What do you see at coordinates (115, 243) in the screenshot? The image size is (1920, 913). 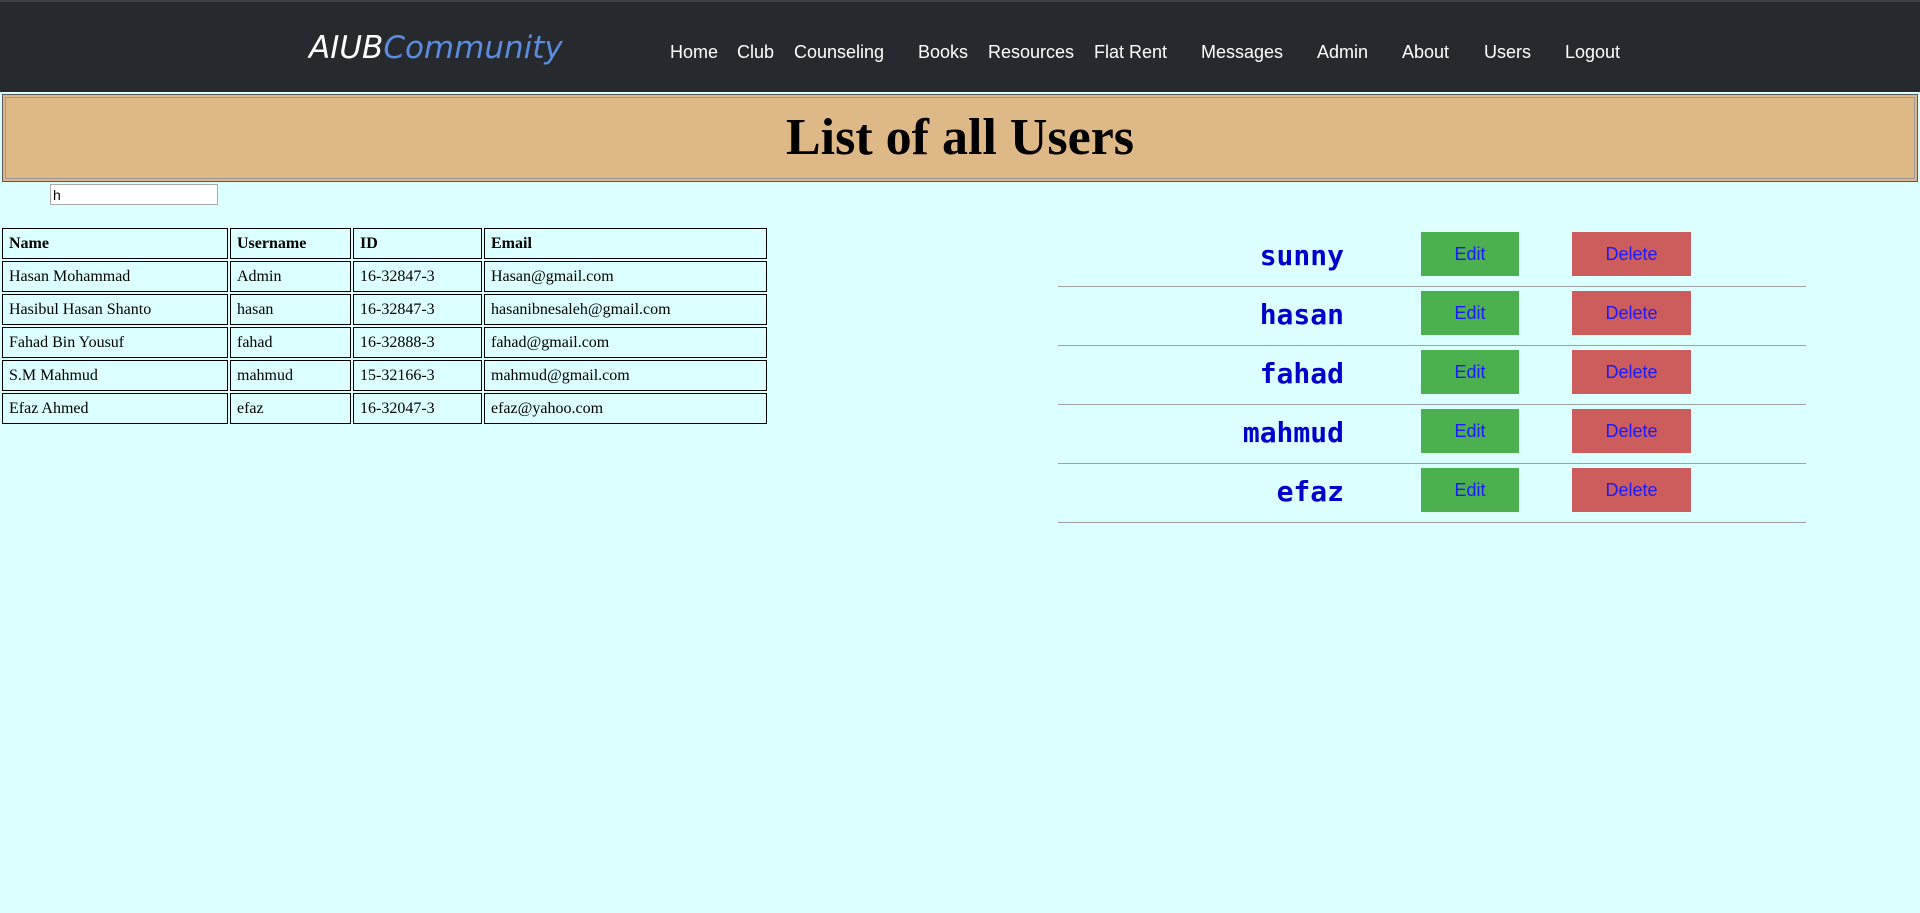 I see `column-header-name: Name` at bounding box center [115, 243].